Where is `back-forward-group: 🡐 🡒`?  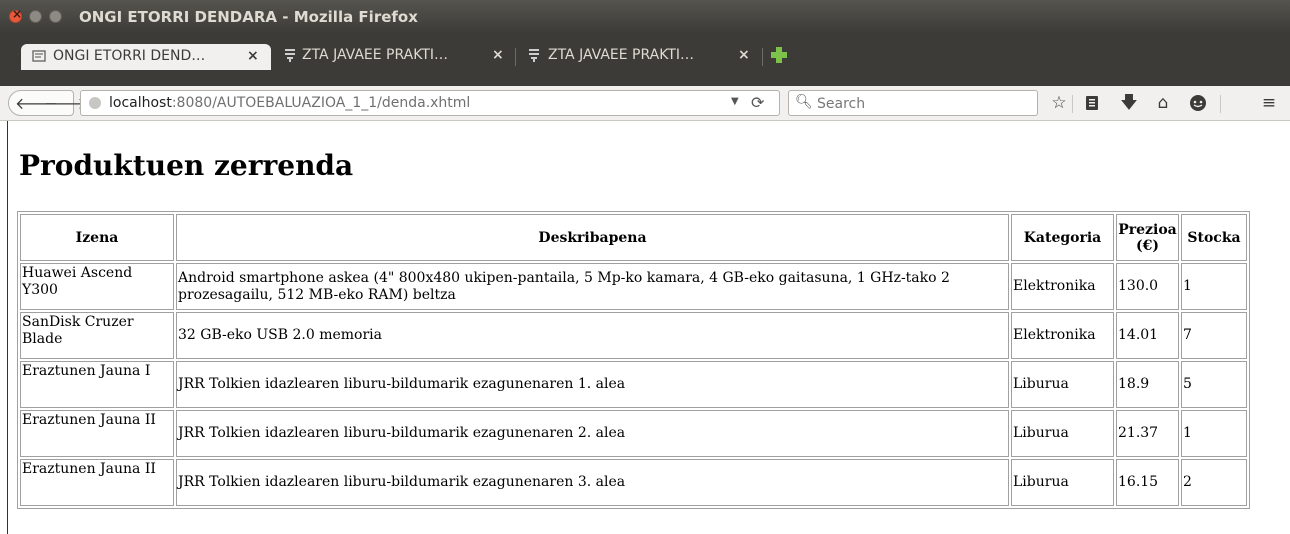 back-forward-group: 🡐 🡒 is located at coordinates (47, 103).